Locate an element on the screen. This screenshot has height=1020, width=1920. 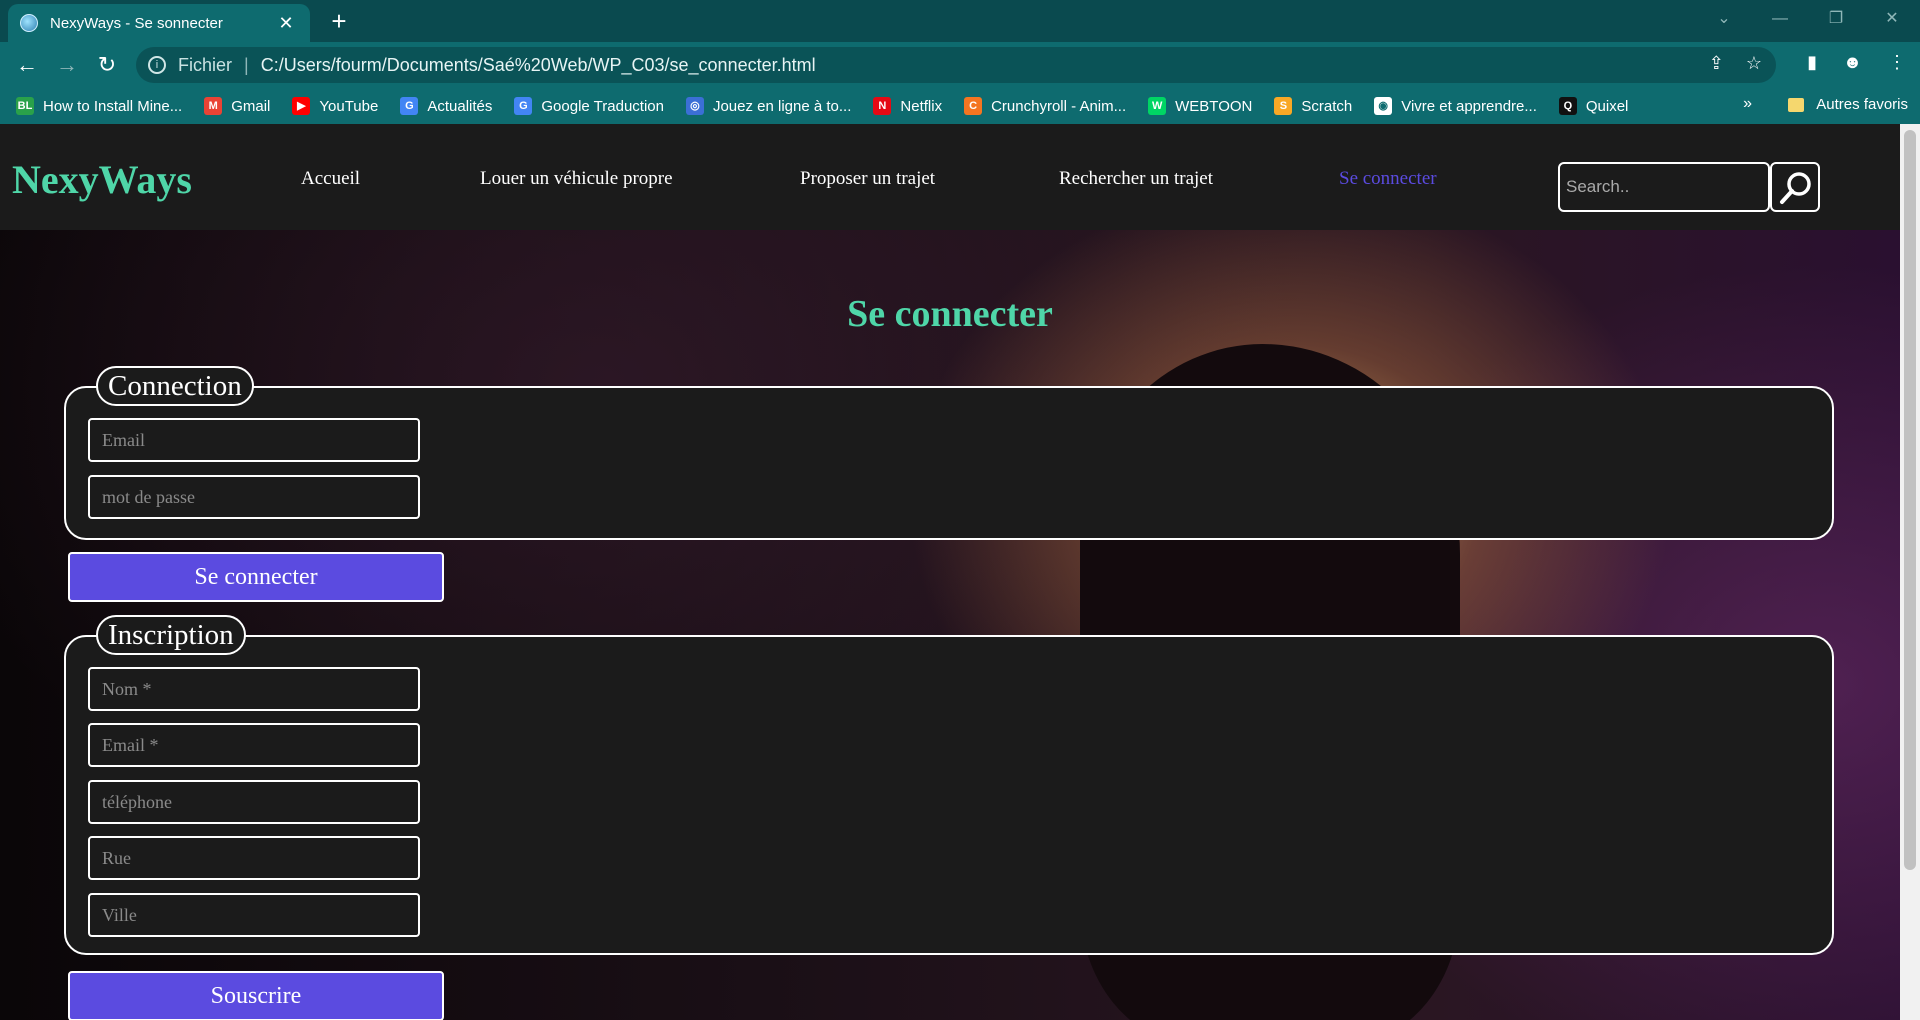
signup-city-field: Ville is located at coordinates (254, 915).